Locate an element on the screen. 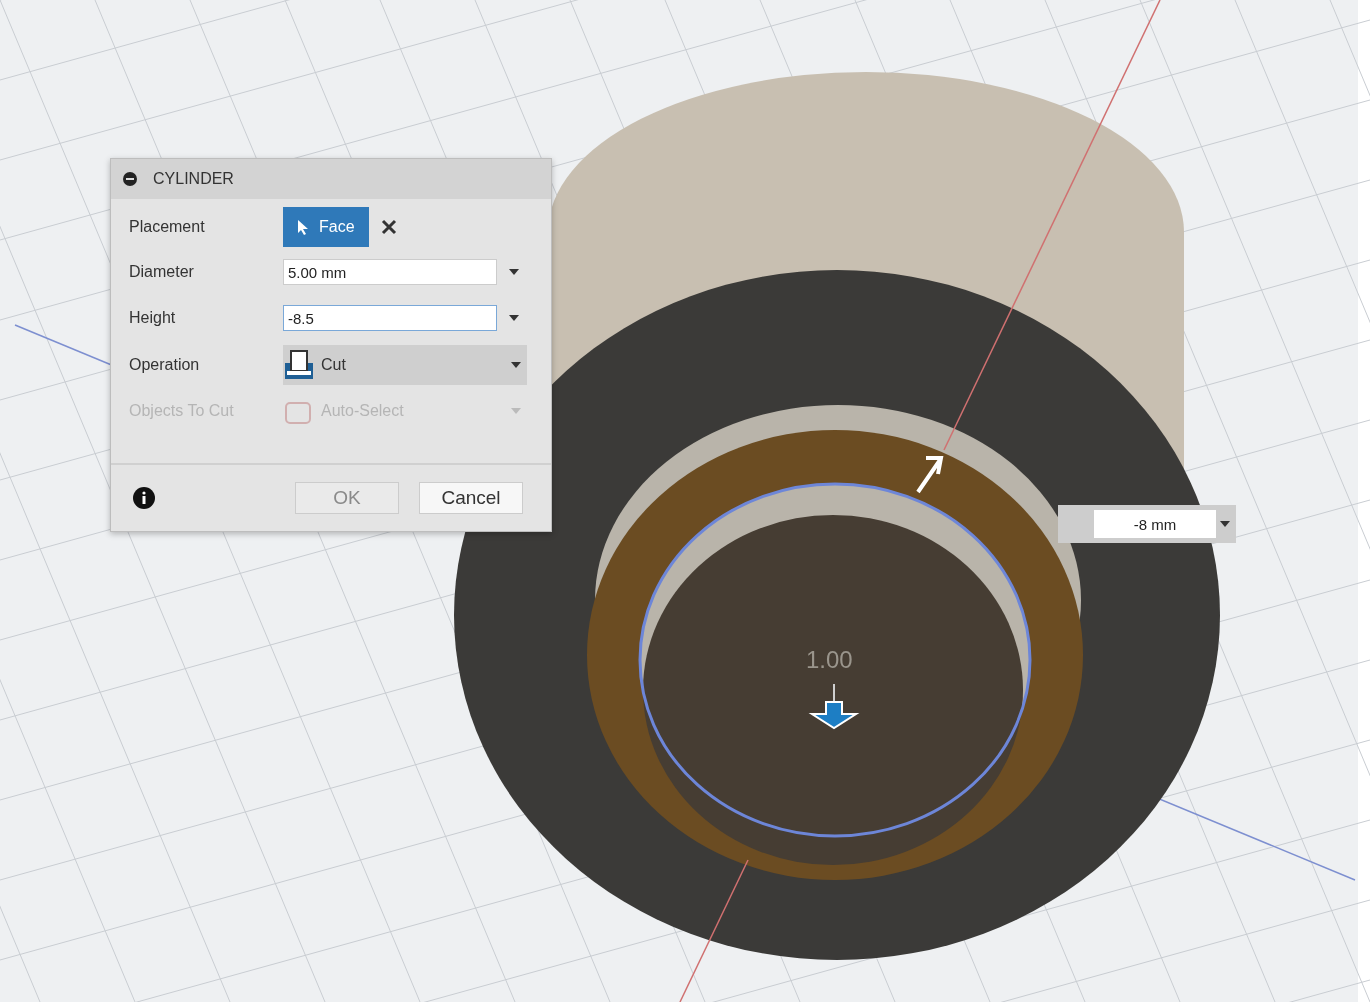 The height and width of the screenshot is (1002, 1370). dimension-input: -8 mm is located at coordinates (1147, 524).